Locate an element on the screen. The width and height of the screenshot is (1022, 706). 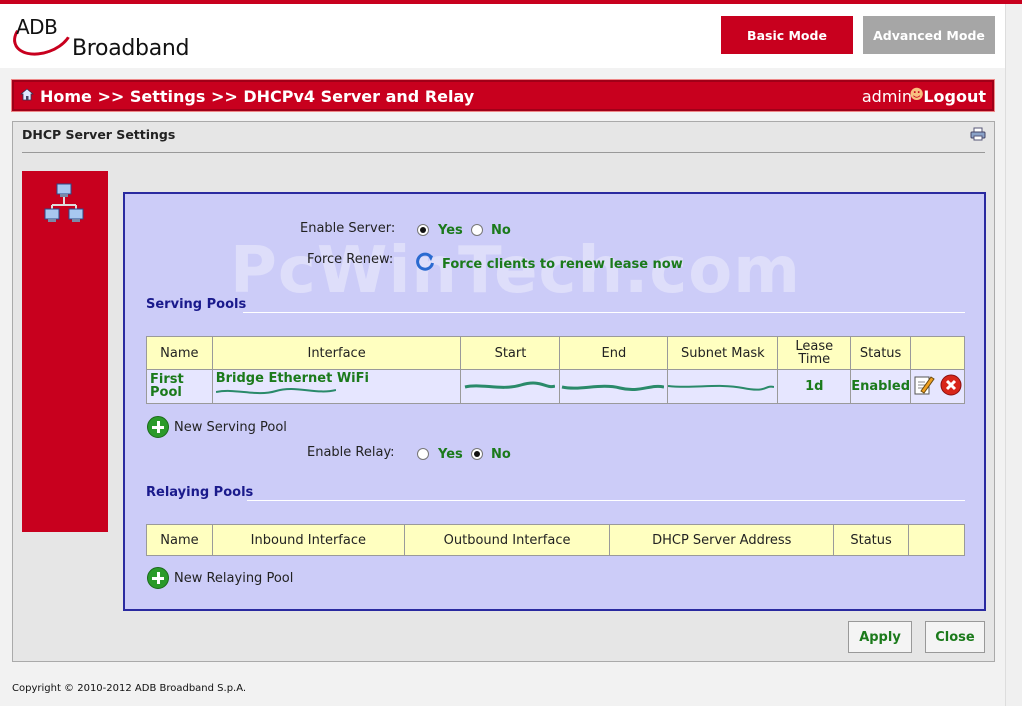
pool-end-cell is located at coordinates (614, 386).